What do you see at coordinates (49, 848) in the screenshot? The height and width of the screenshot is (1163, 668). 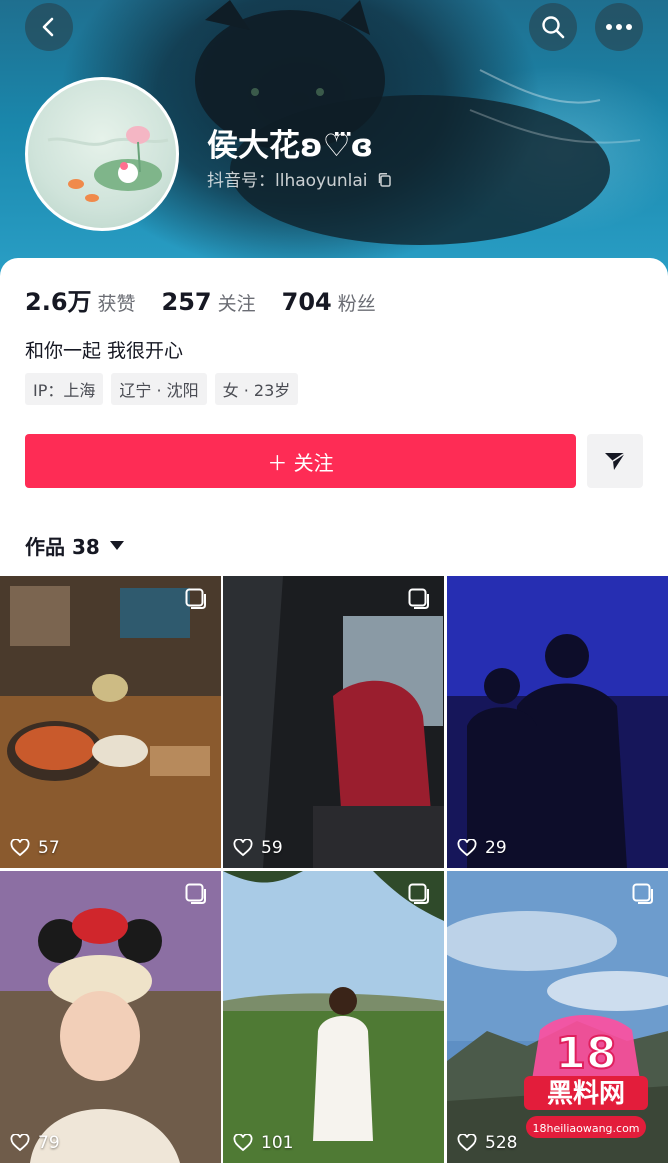 I see `like-count-value: 57` at bounding box center [49, 848].